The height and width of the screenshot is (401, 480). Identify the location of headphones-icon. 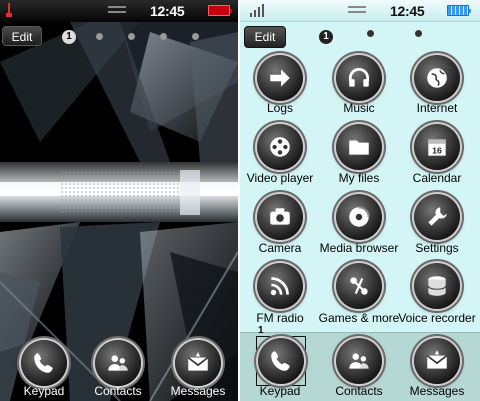
(359, 77).